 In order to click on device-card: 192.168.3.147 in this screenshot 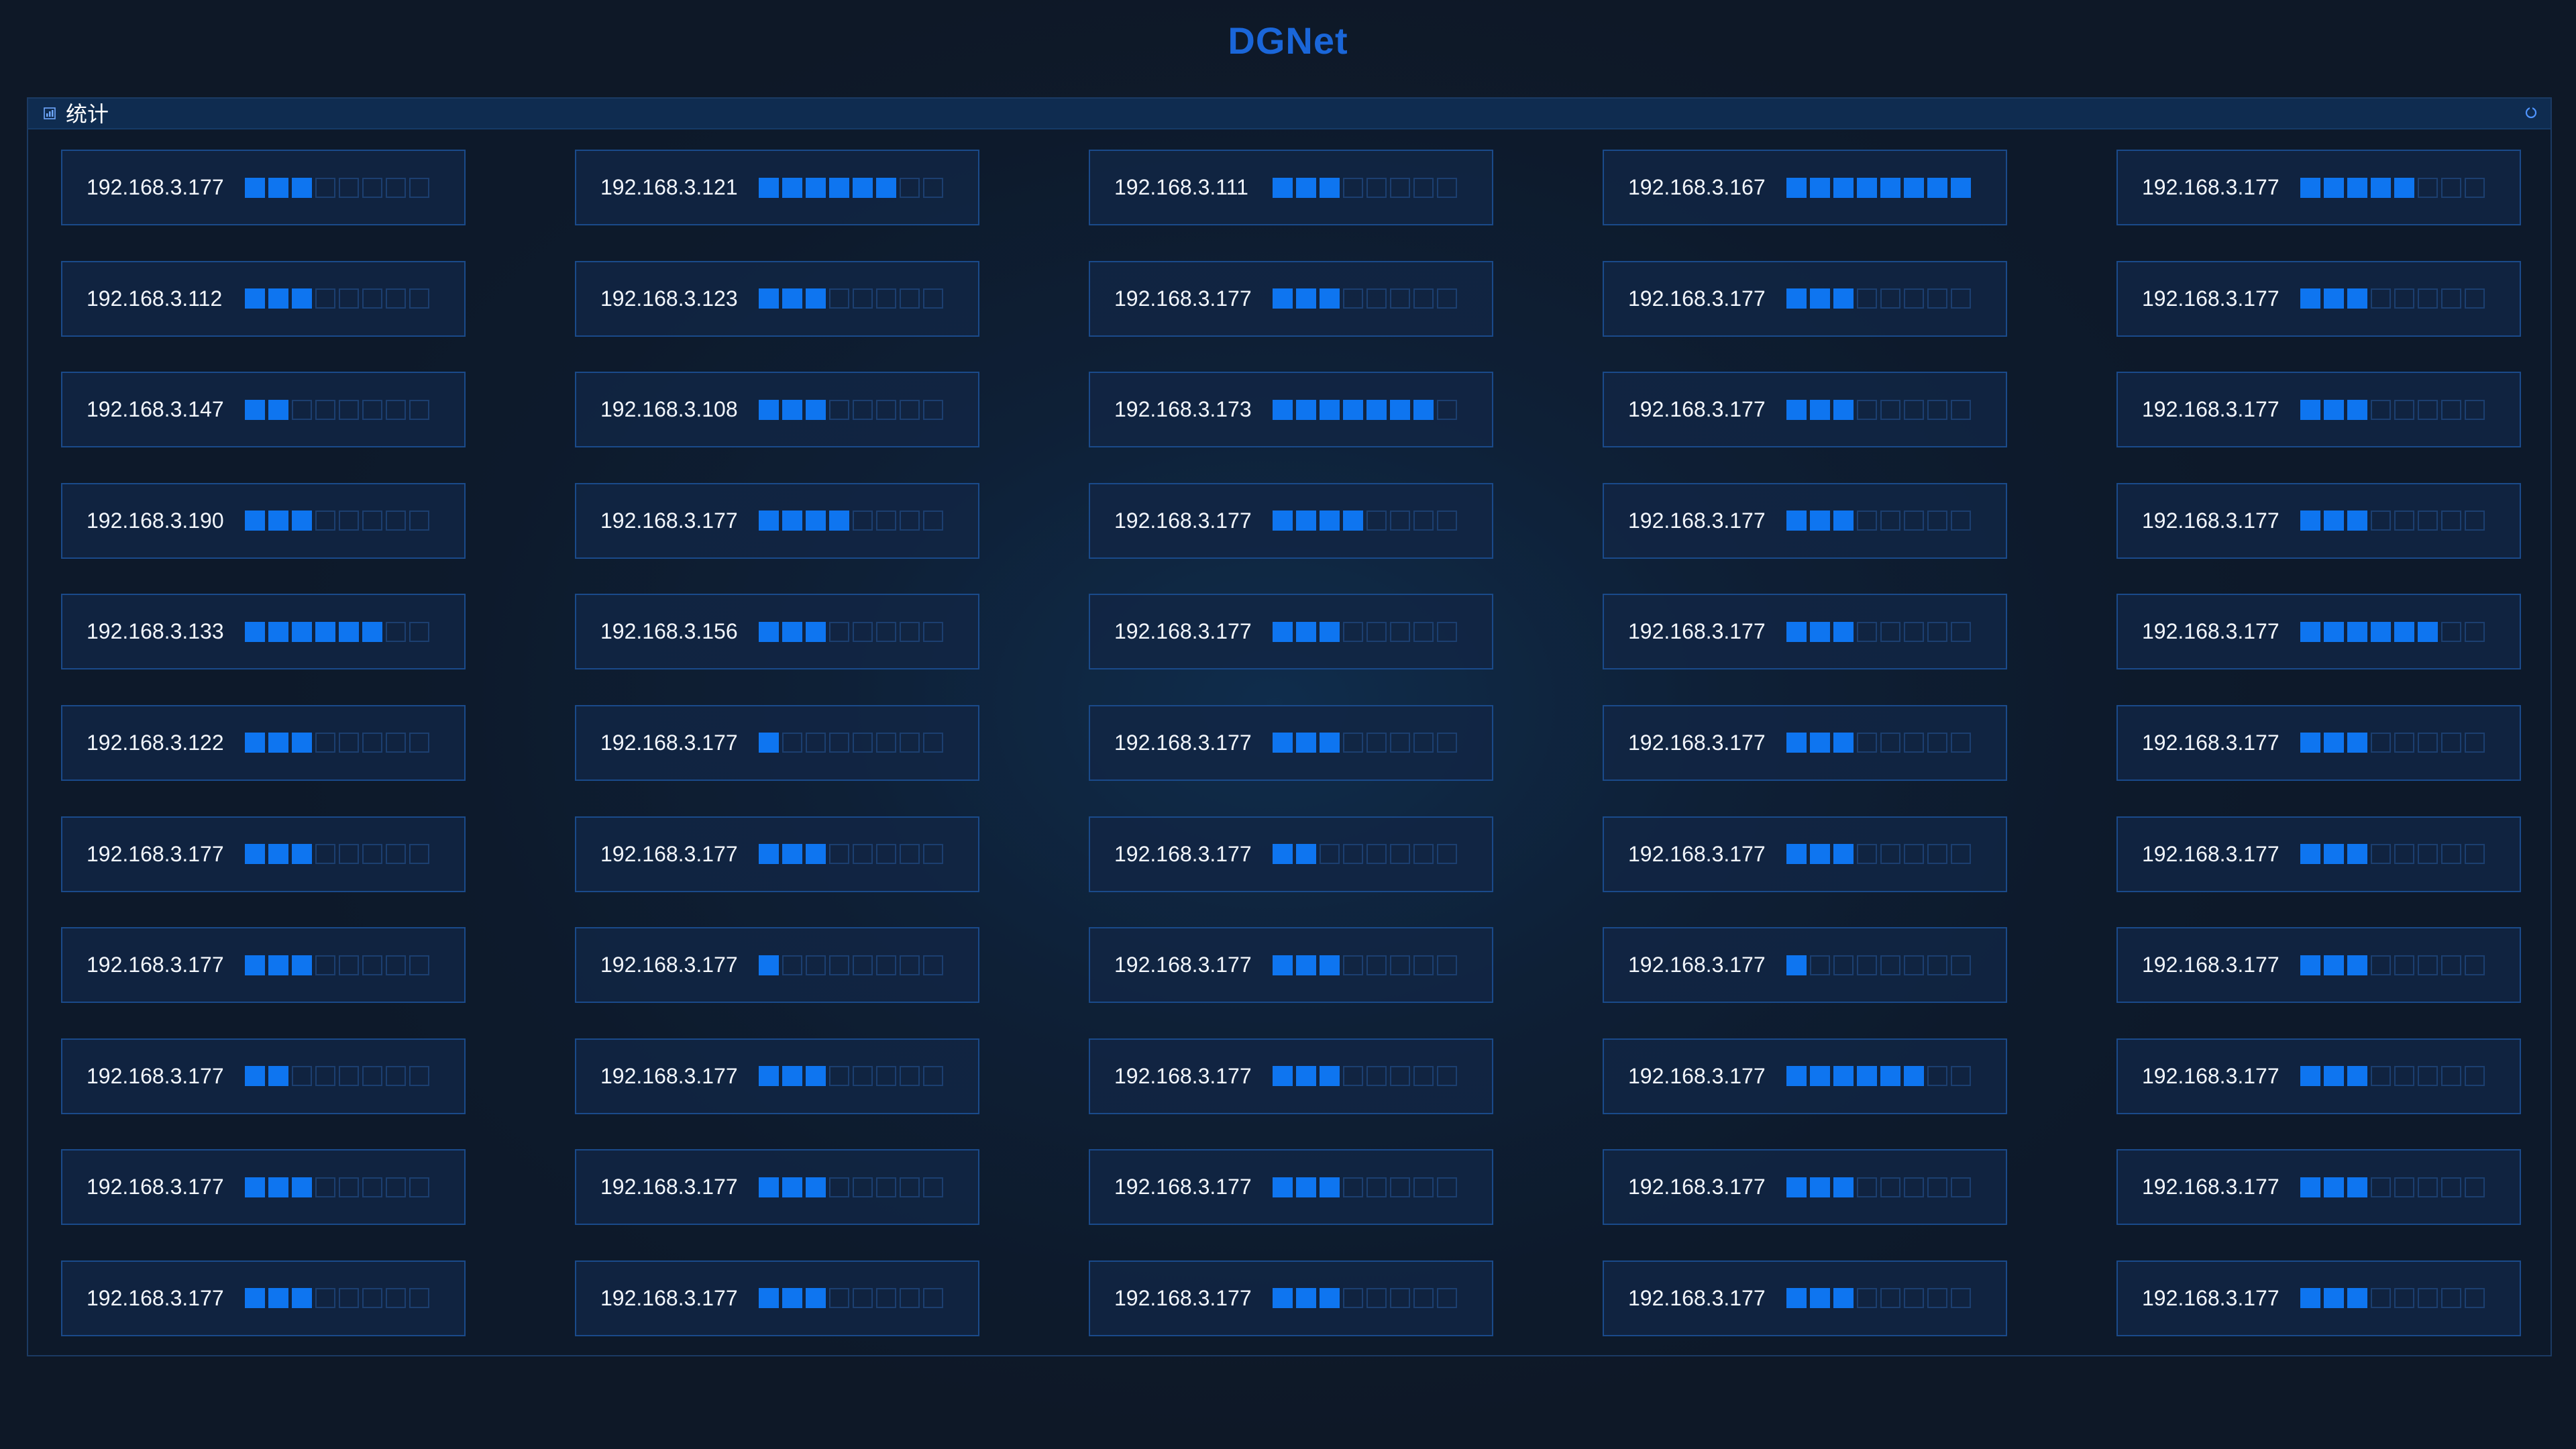, I will do `click(263, 410)`.